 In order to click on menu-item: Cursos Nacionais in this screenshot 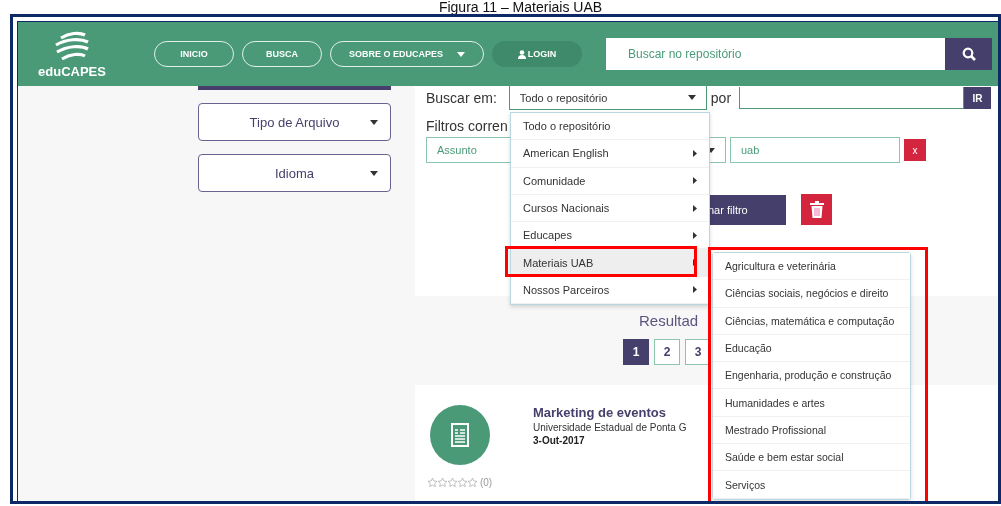, I will do `click(610, 208)`.